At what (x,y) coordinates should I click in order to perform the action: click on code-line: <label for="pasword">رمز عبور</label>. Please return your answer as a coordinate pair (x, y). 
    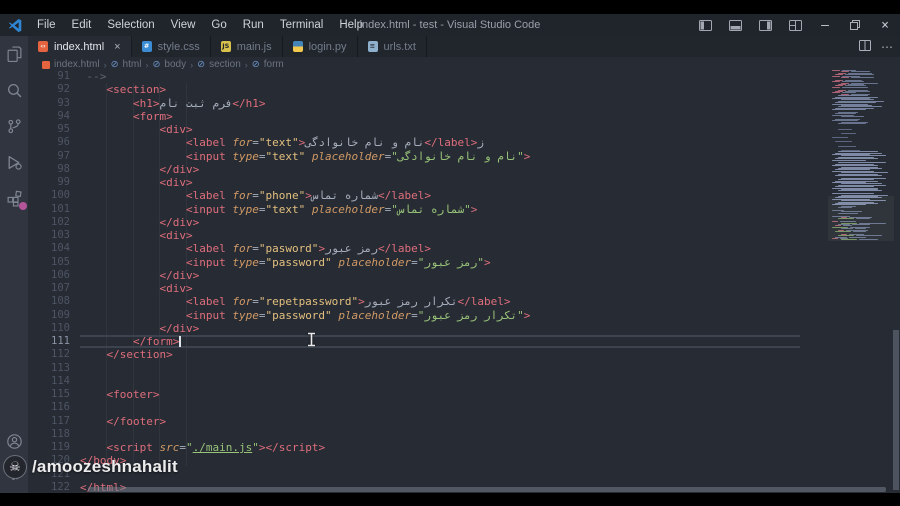
    Looking at the image, I should click on (440, 248).